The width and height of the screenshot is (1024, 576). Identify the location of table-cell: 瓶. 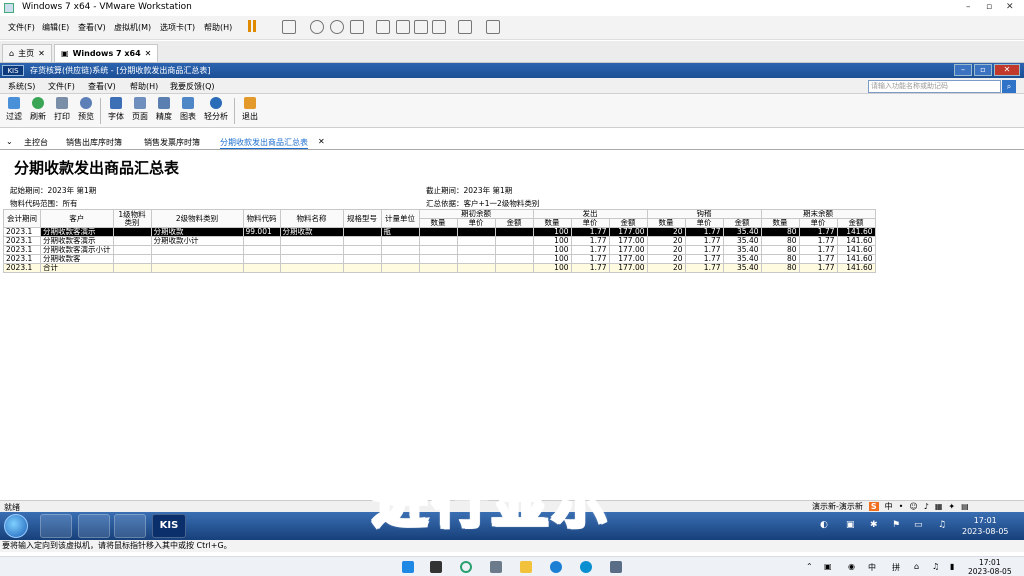
(400, 232).